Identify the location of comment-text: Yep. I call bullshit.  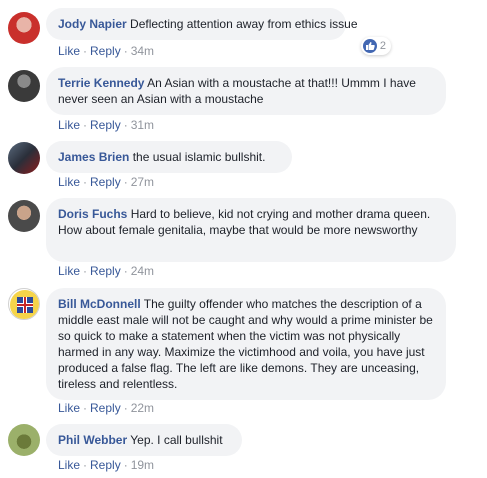
(176, 440).